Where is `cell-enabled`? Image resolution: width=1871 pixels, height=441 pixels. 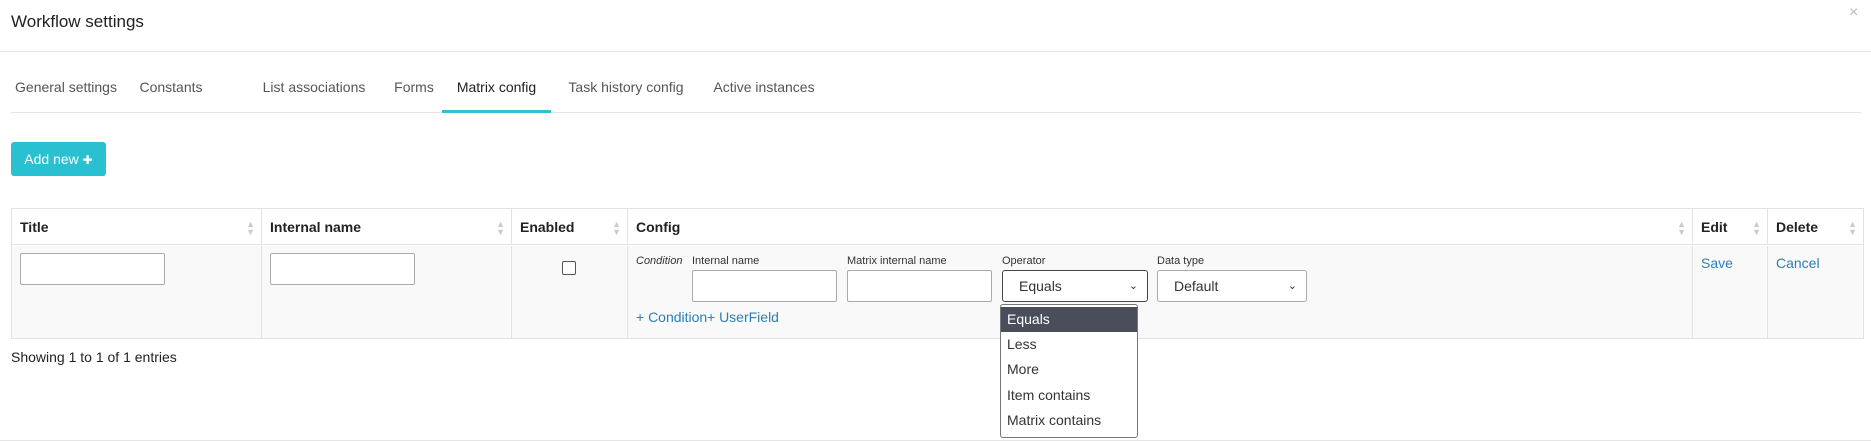
cell-enabled is located at coordinates (570, 292).